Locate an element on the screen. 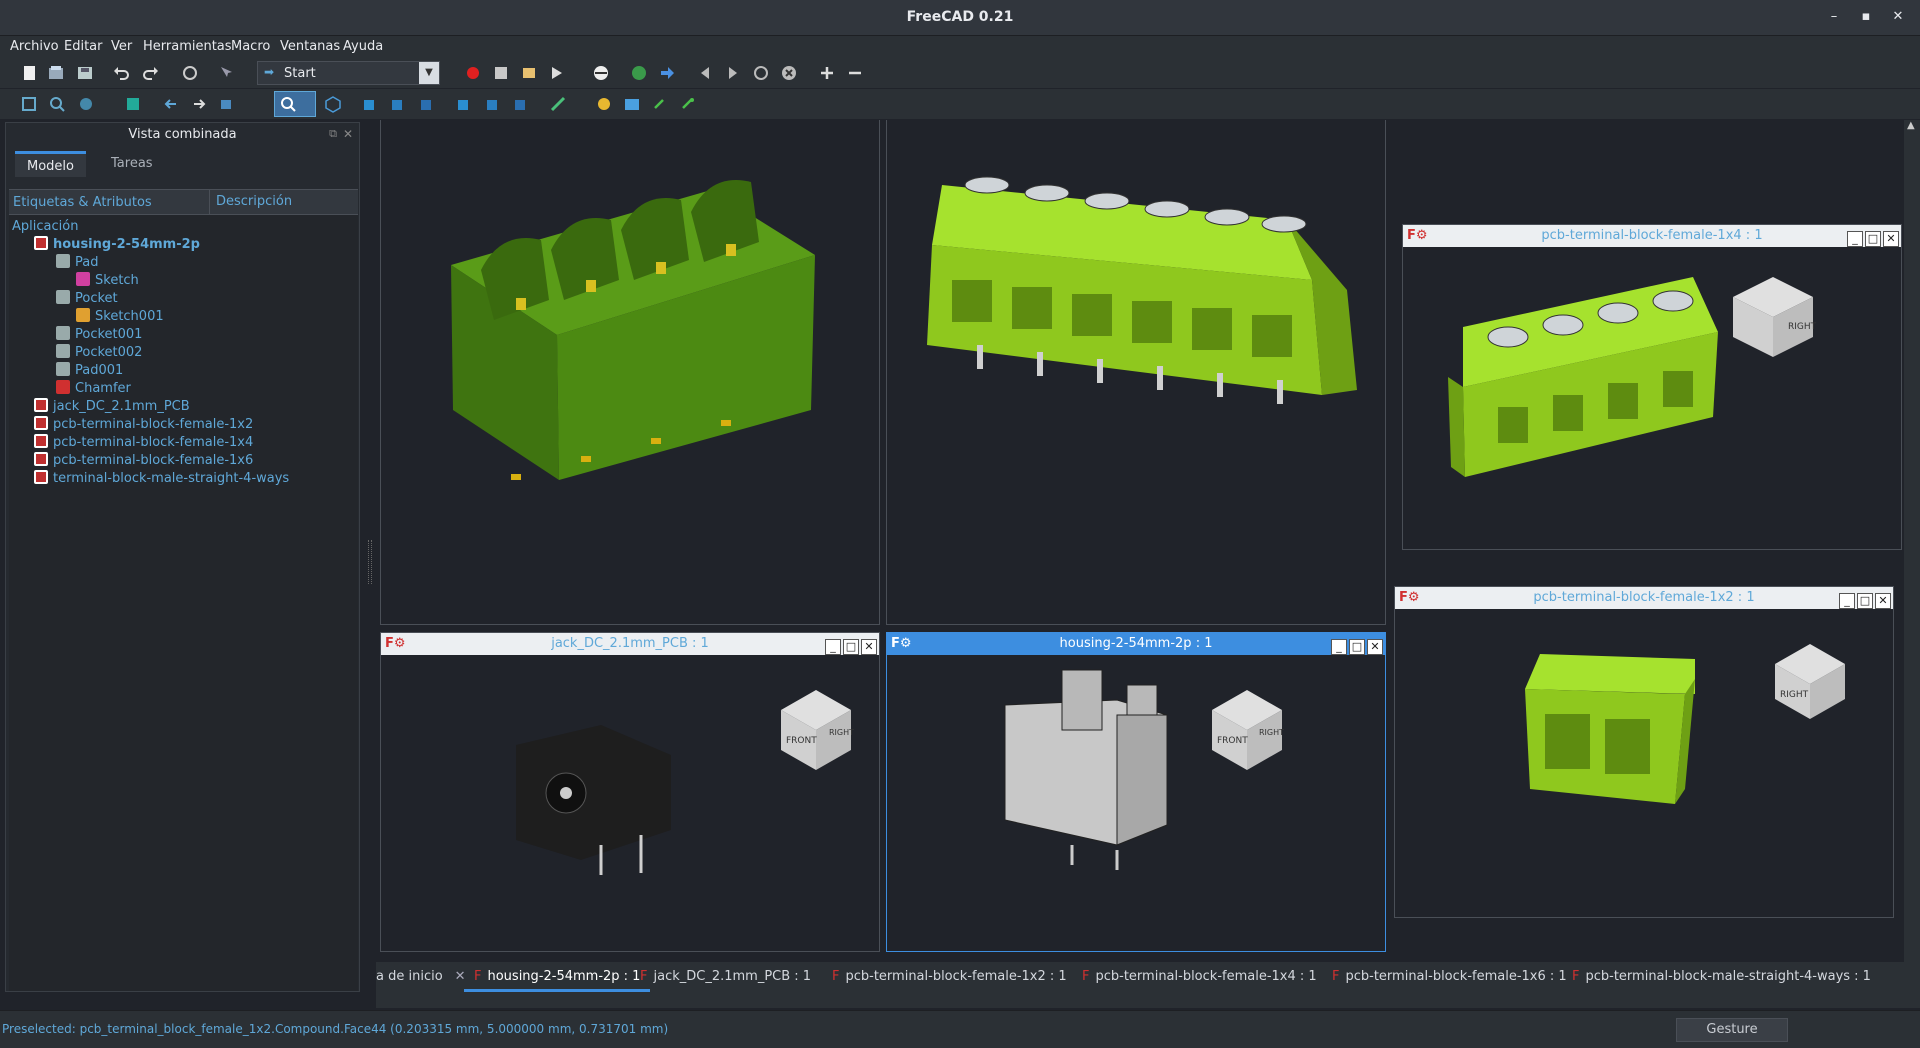 The width and height of the screenshot is (1920, 1048). navigation-style-button: Gesture is located at coordinates (1732, 1030).